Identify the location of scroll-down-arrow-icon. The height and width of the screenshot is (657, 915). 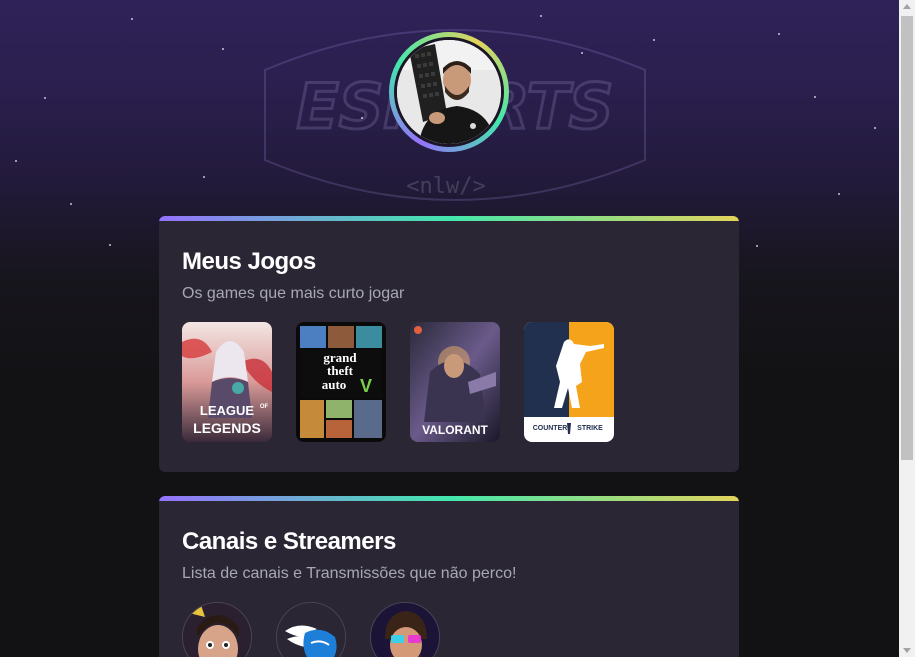
(907, 650).